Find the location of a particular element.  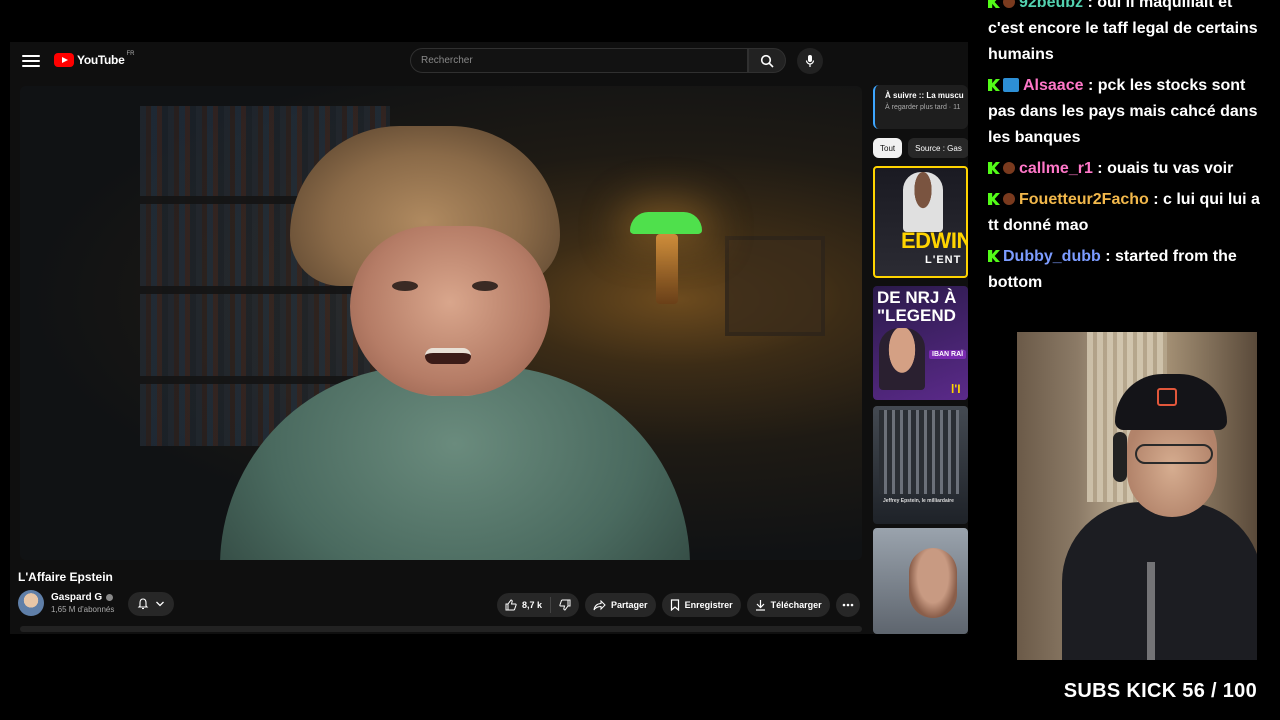

channel-name-row: Gaspard G is located at coordinates (82, 597).